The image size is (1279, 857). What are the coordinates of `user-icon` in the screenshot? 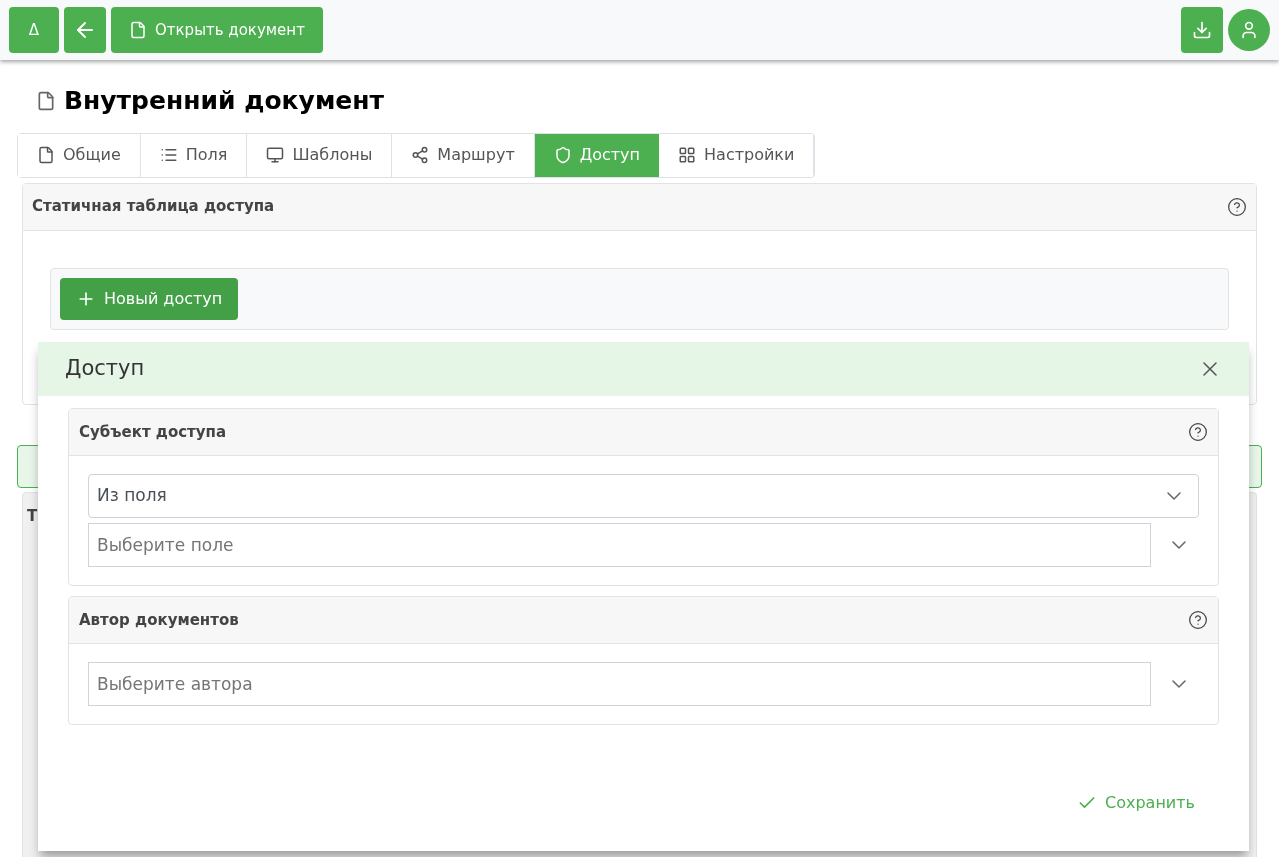 It's located at (1249, 30).